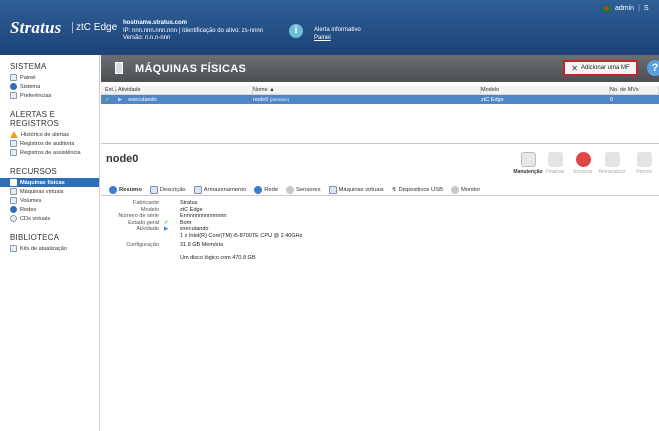  Describe the element at coordinates (35, 237) in the screenshot. I see `sidebar-heading: BIBLIOTECA` at that location.